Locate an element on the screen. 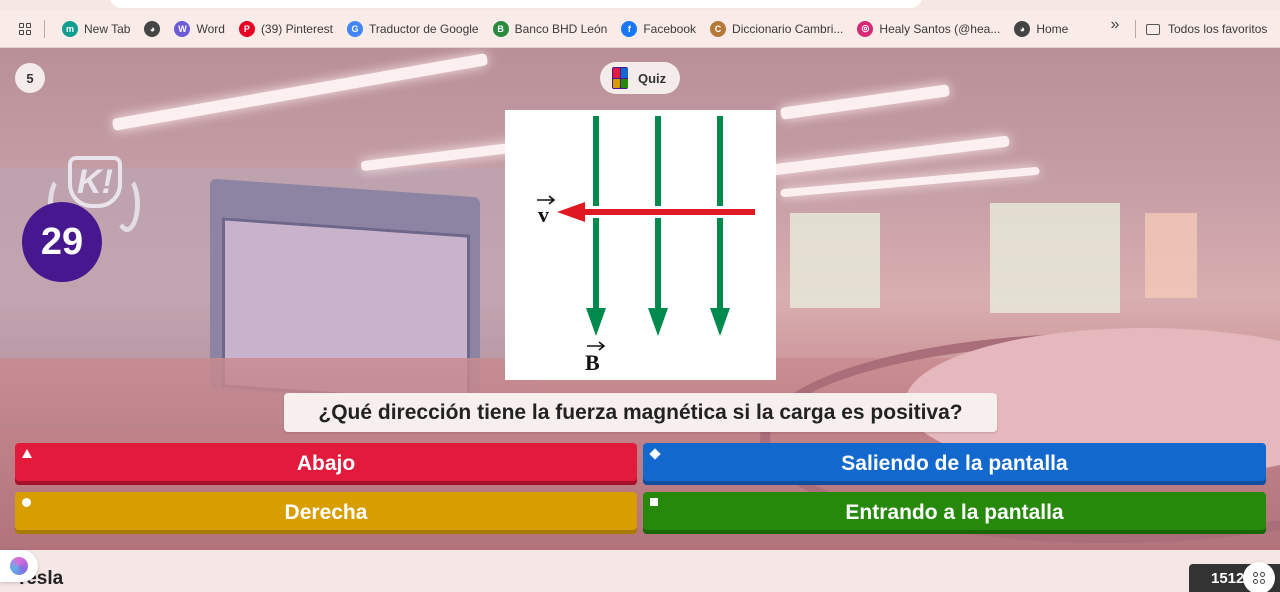  bookmark-label: Facebook is located at coordinates (670, 28).